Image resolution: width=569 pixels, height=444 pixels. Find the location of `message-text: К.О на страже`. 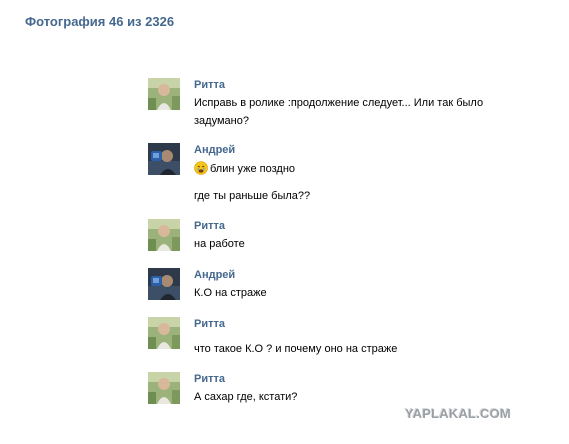

message-text: К.О на страже is located at coordinates (230, 293).